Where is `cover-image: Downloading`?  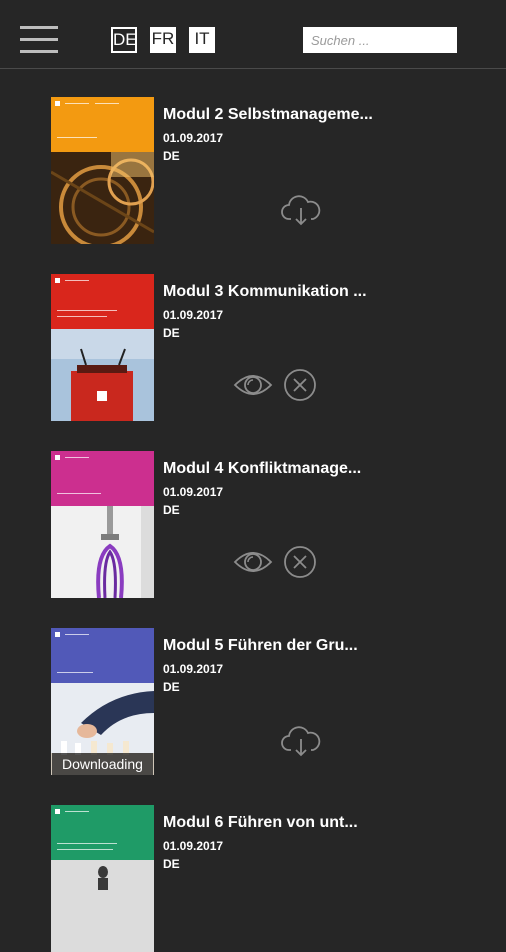
cover-image: Downloading is located at coordinates (102, 701).